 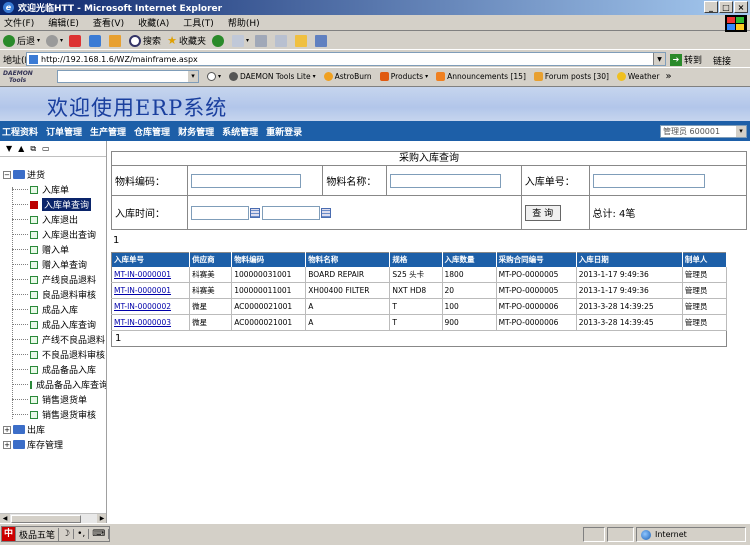 I want to click on sidebar-item: 入库退出查询, so click(x=53, y=234).